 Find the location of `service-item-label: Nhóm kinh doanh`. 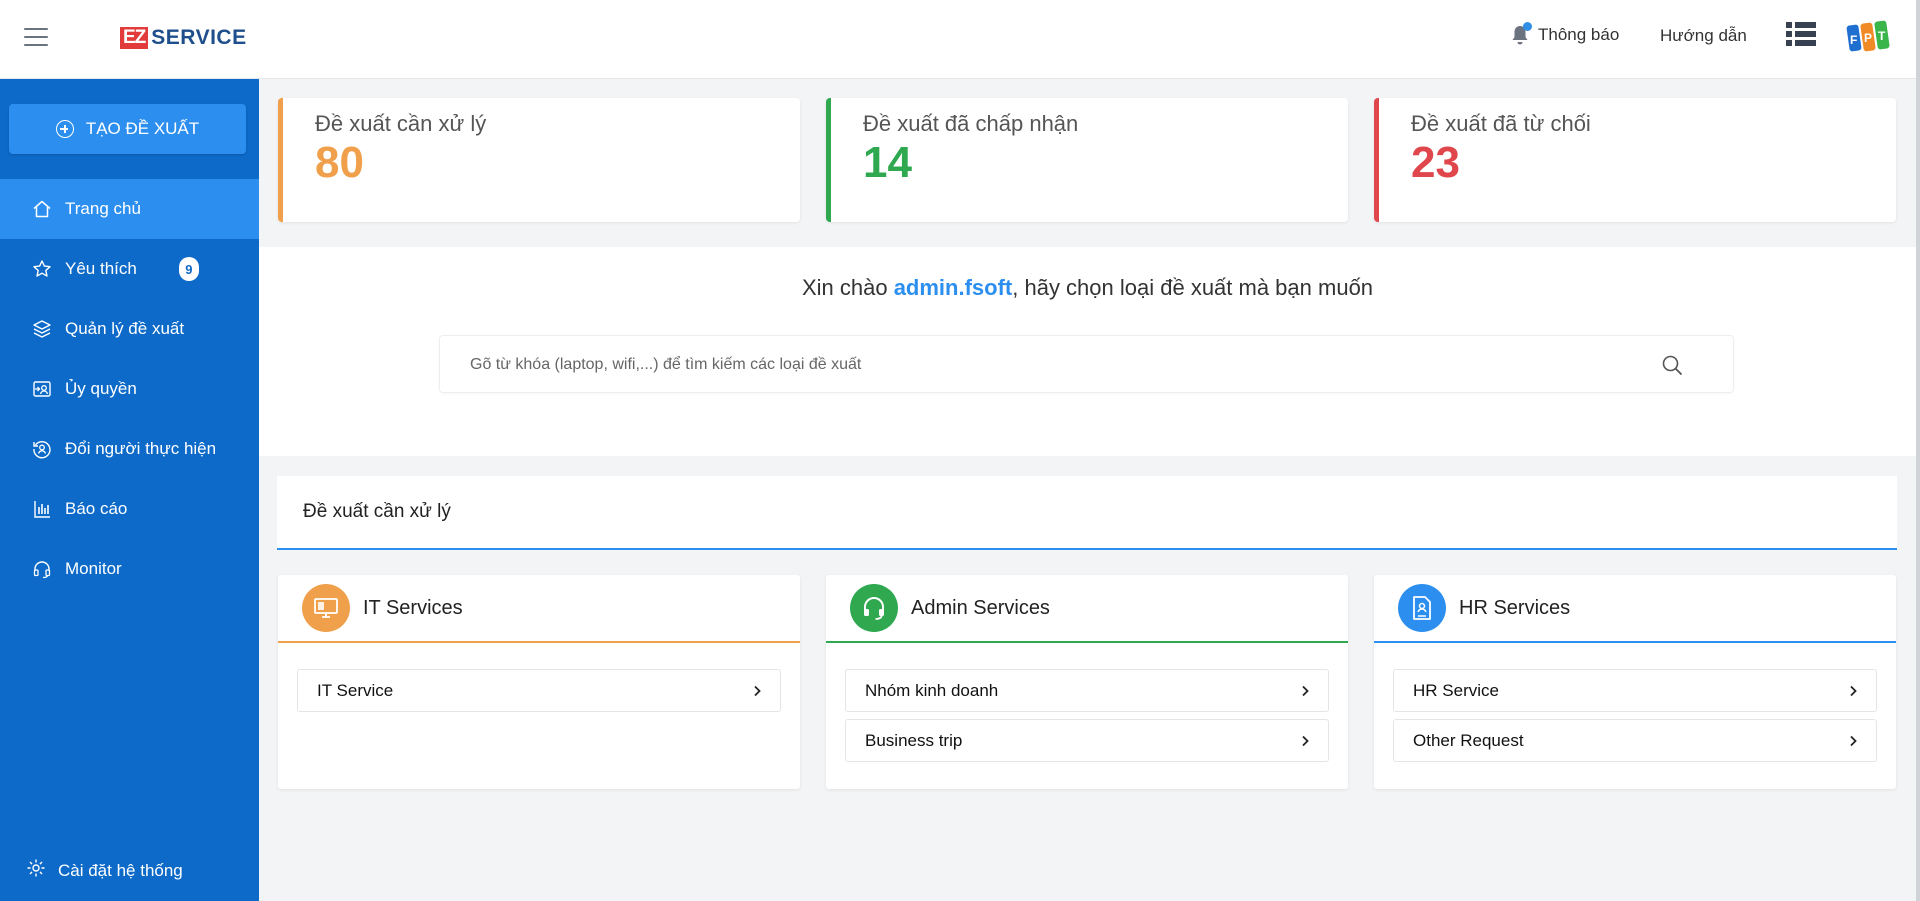

service-item-label: Nhóm kinh doanh is located at coordinates (932, 690).